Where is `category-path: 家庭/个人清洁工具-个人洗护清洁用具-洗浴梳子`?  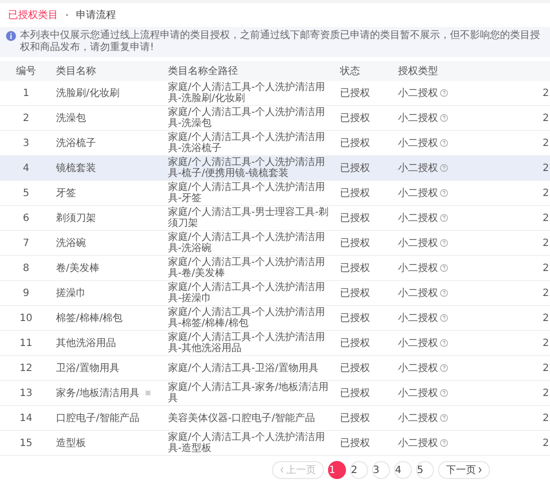 category-path: 家庭/个人清洁工具-个人洗护清洁用具-洗浴梳子 is located at coordinates (246, 143).